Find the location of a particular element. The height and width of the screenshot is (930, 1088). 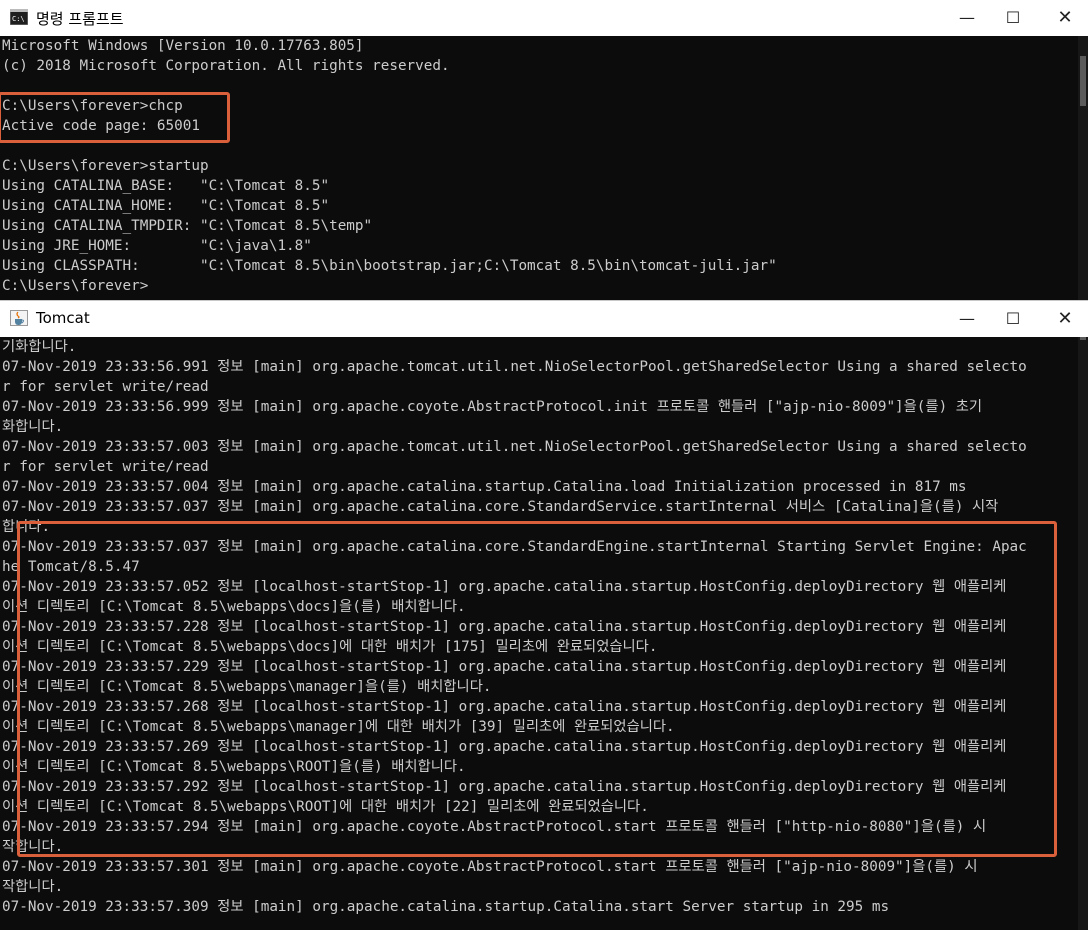

java-cup-icon is located at coordinates (19, 318).